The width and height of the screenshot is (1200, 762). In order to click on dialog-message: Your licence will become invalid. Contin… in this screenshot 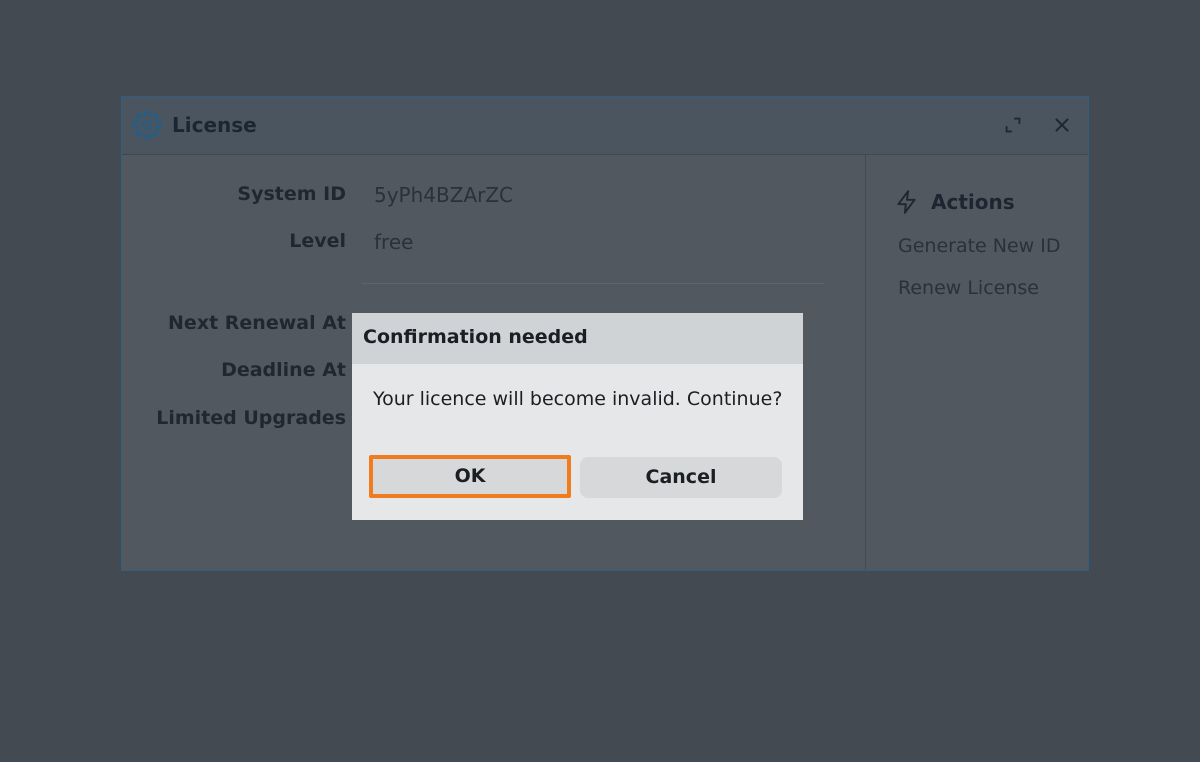, I will do `click(578, 399)`.